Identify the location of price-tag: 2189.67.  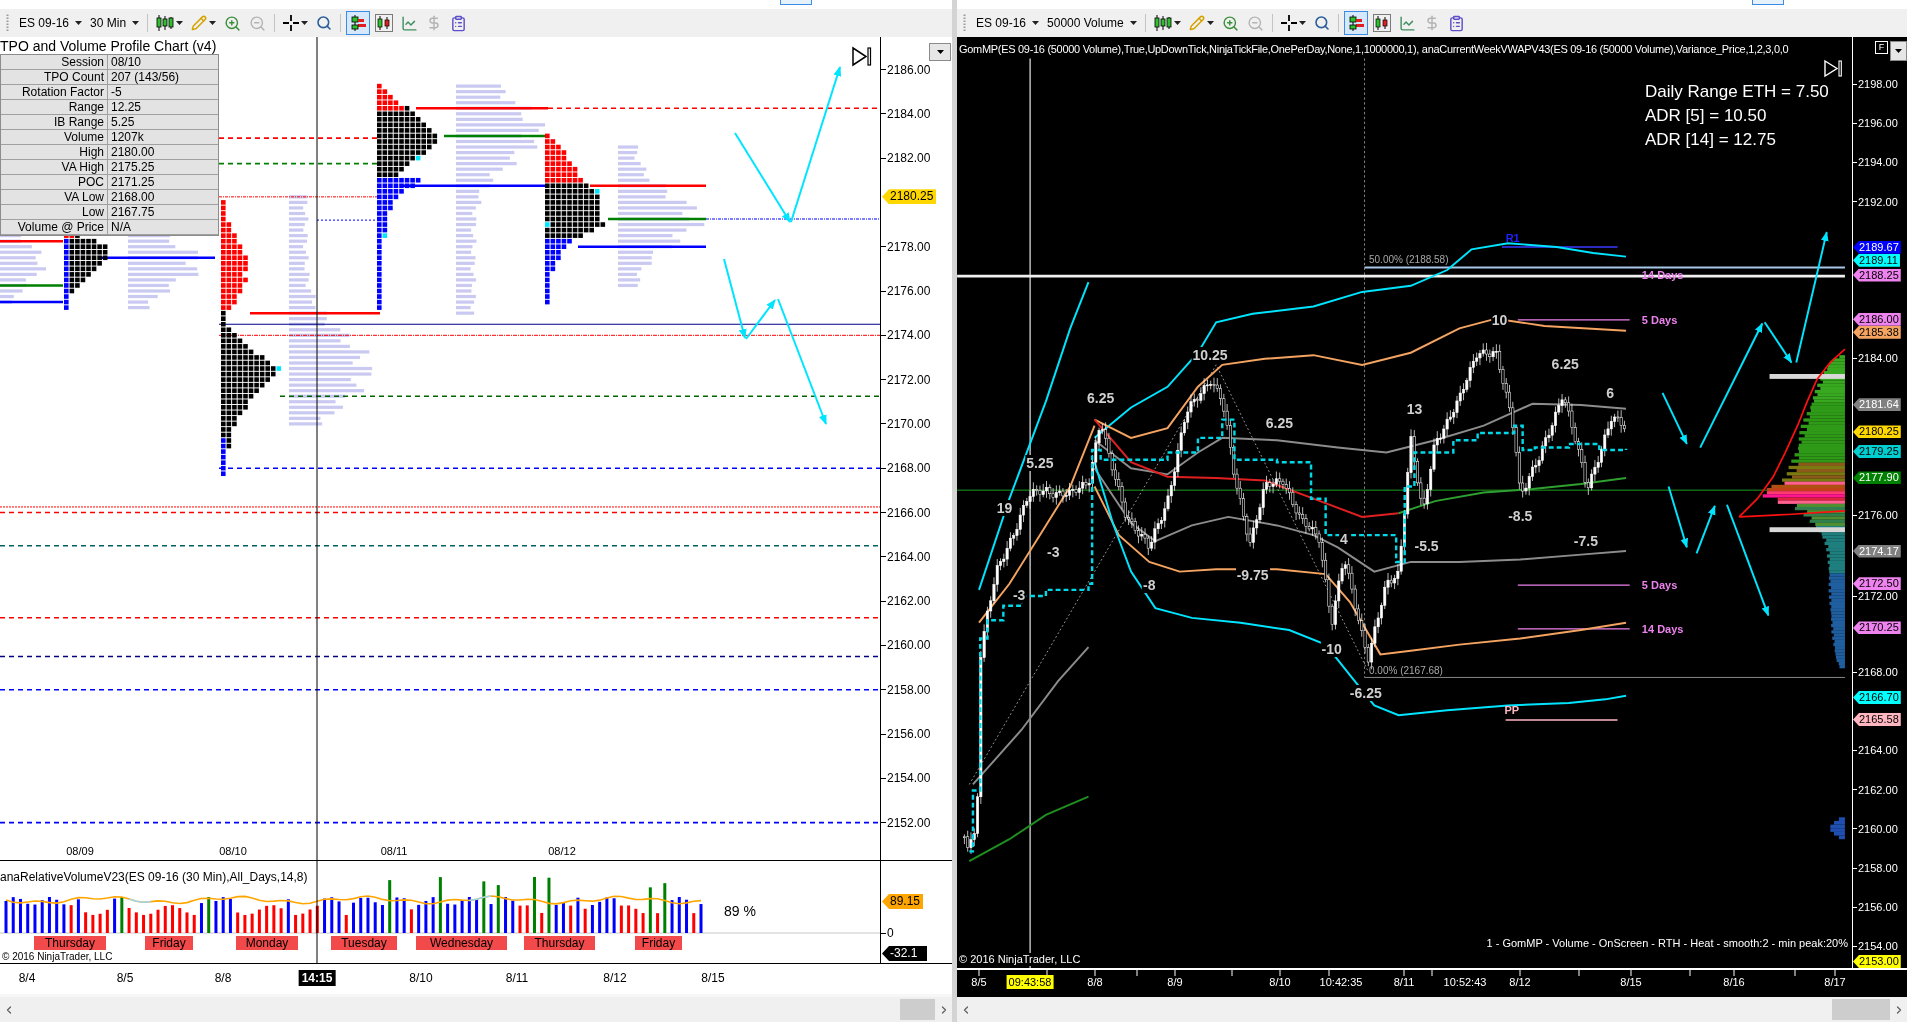
(1877, 247).